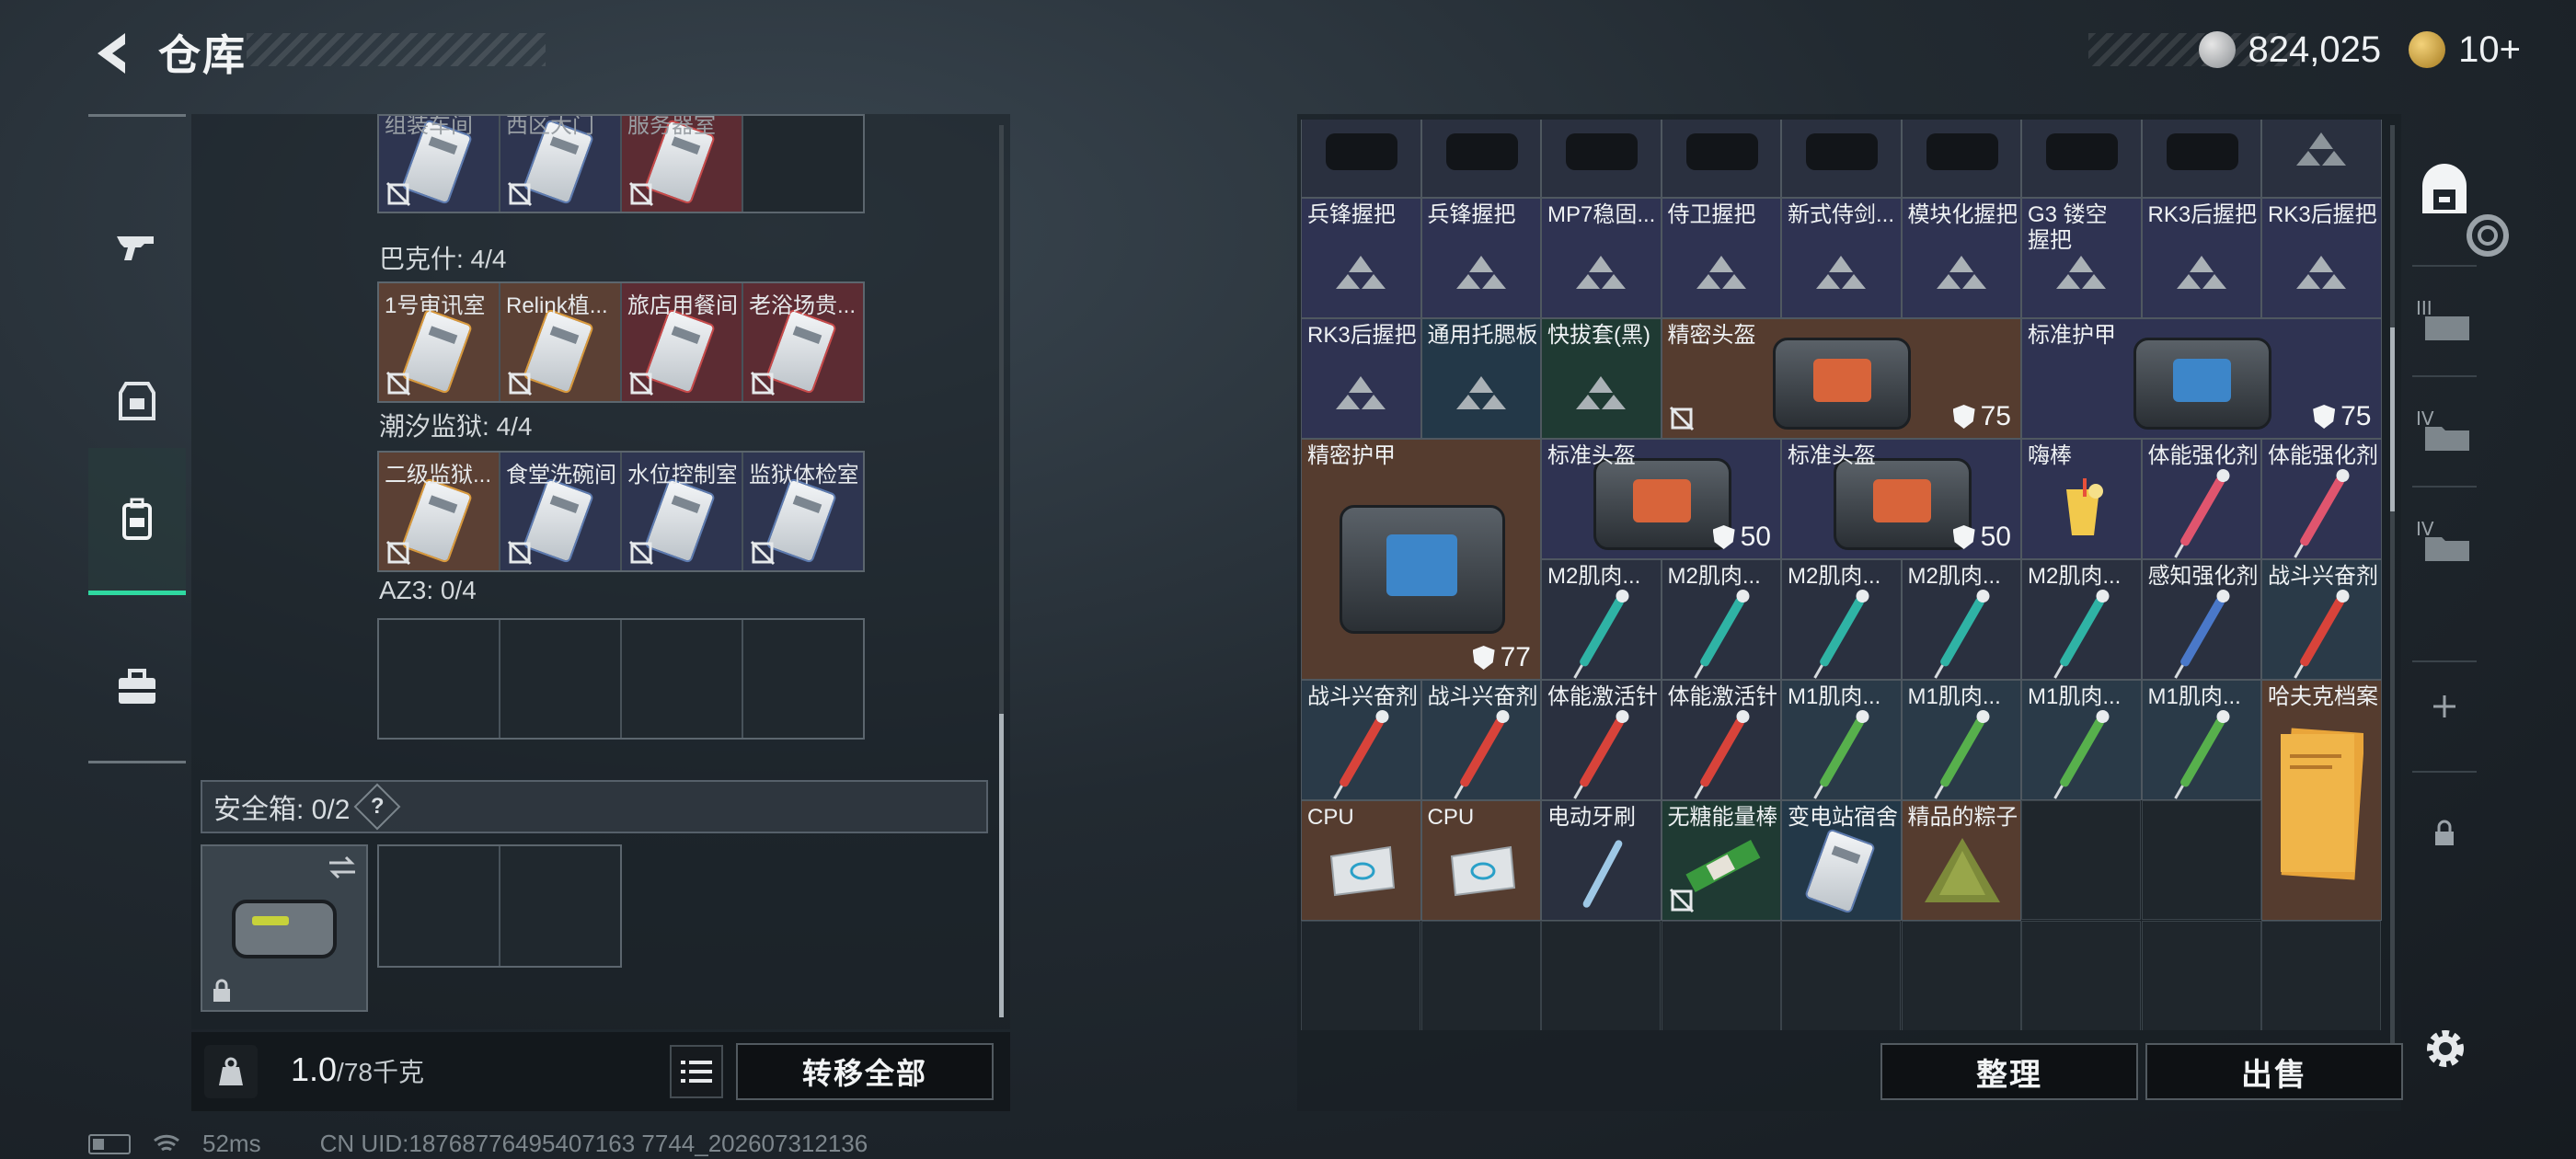  Describe the element at coordinates (865, 1071) in the screenshot. I see `transfer-all-button: 转移全部` at that location.